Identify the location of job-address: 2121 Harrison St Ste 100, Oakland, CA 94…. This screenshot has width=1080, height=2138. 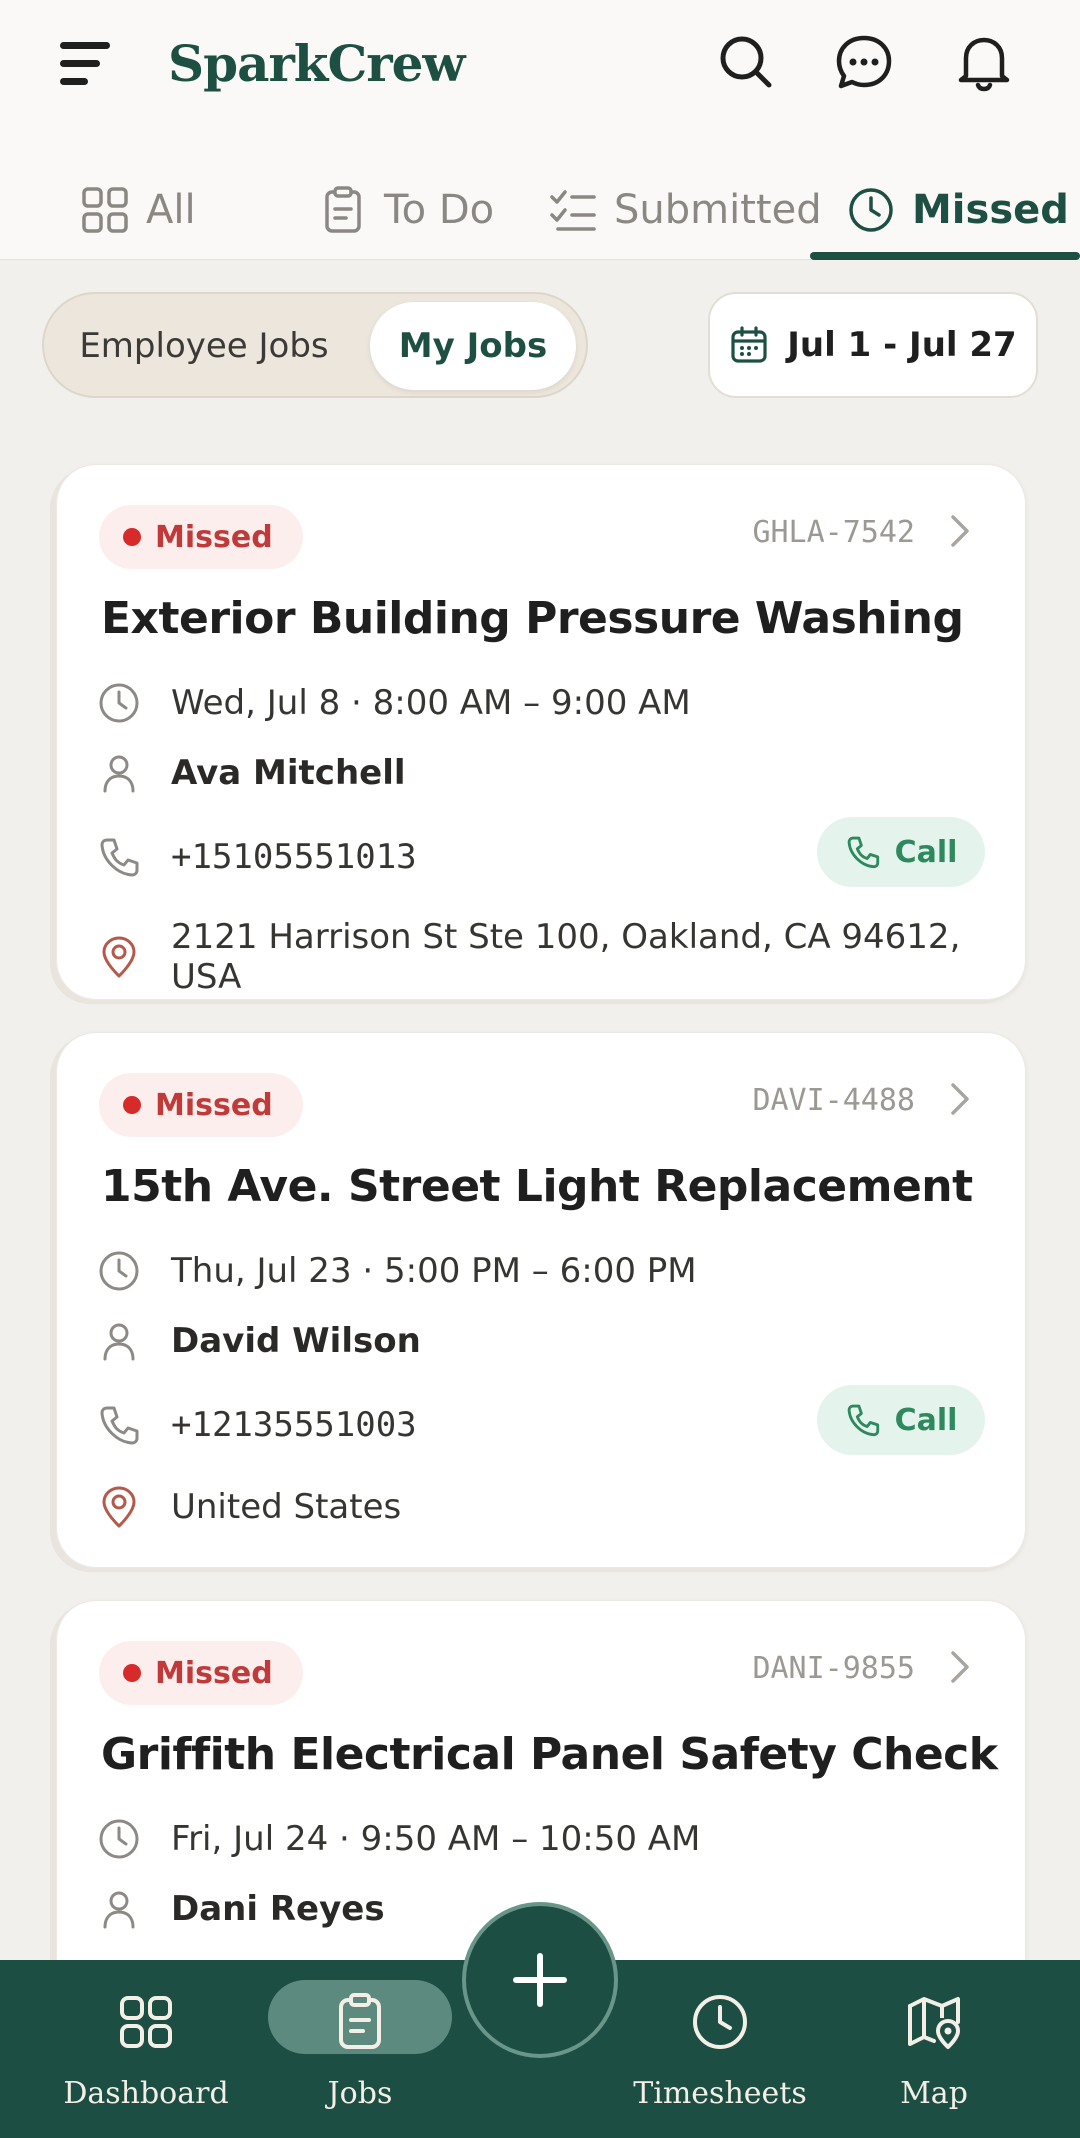
(566, 957).